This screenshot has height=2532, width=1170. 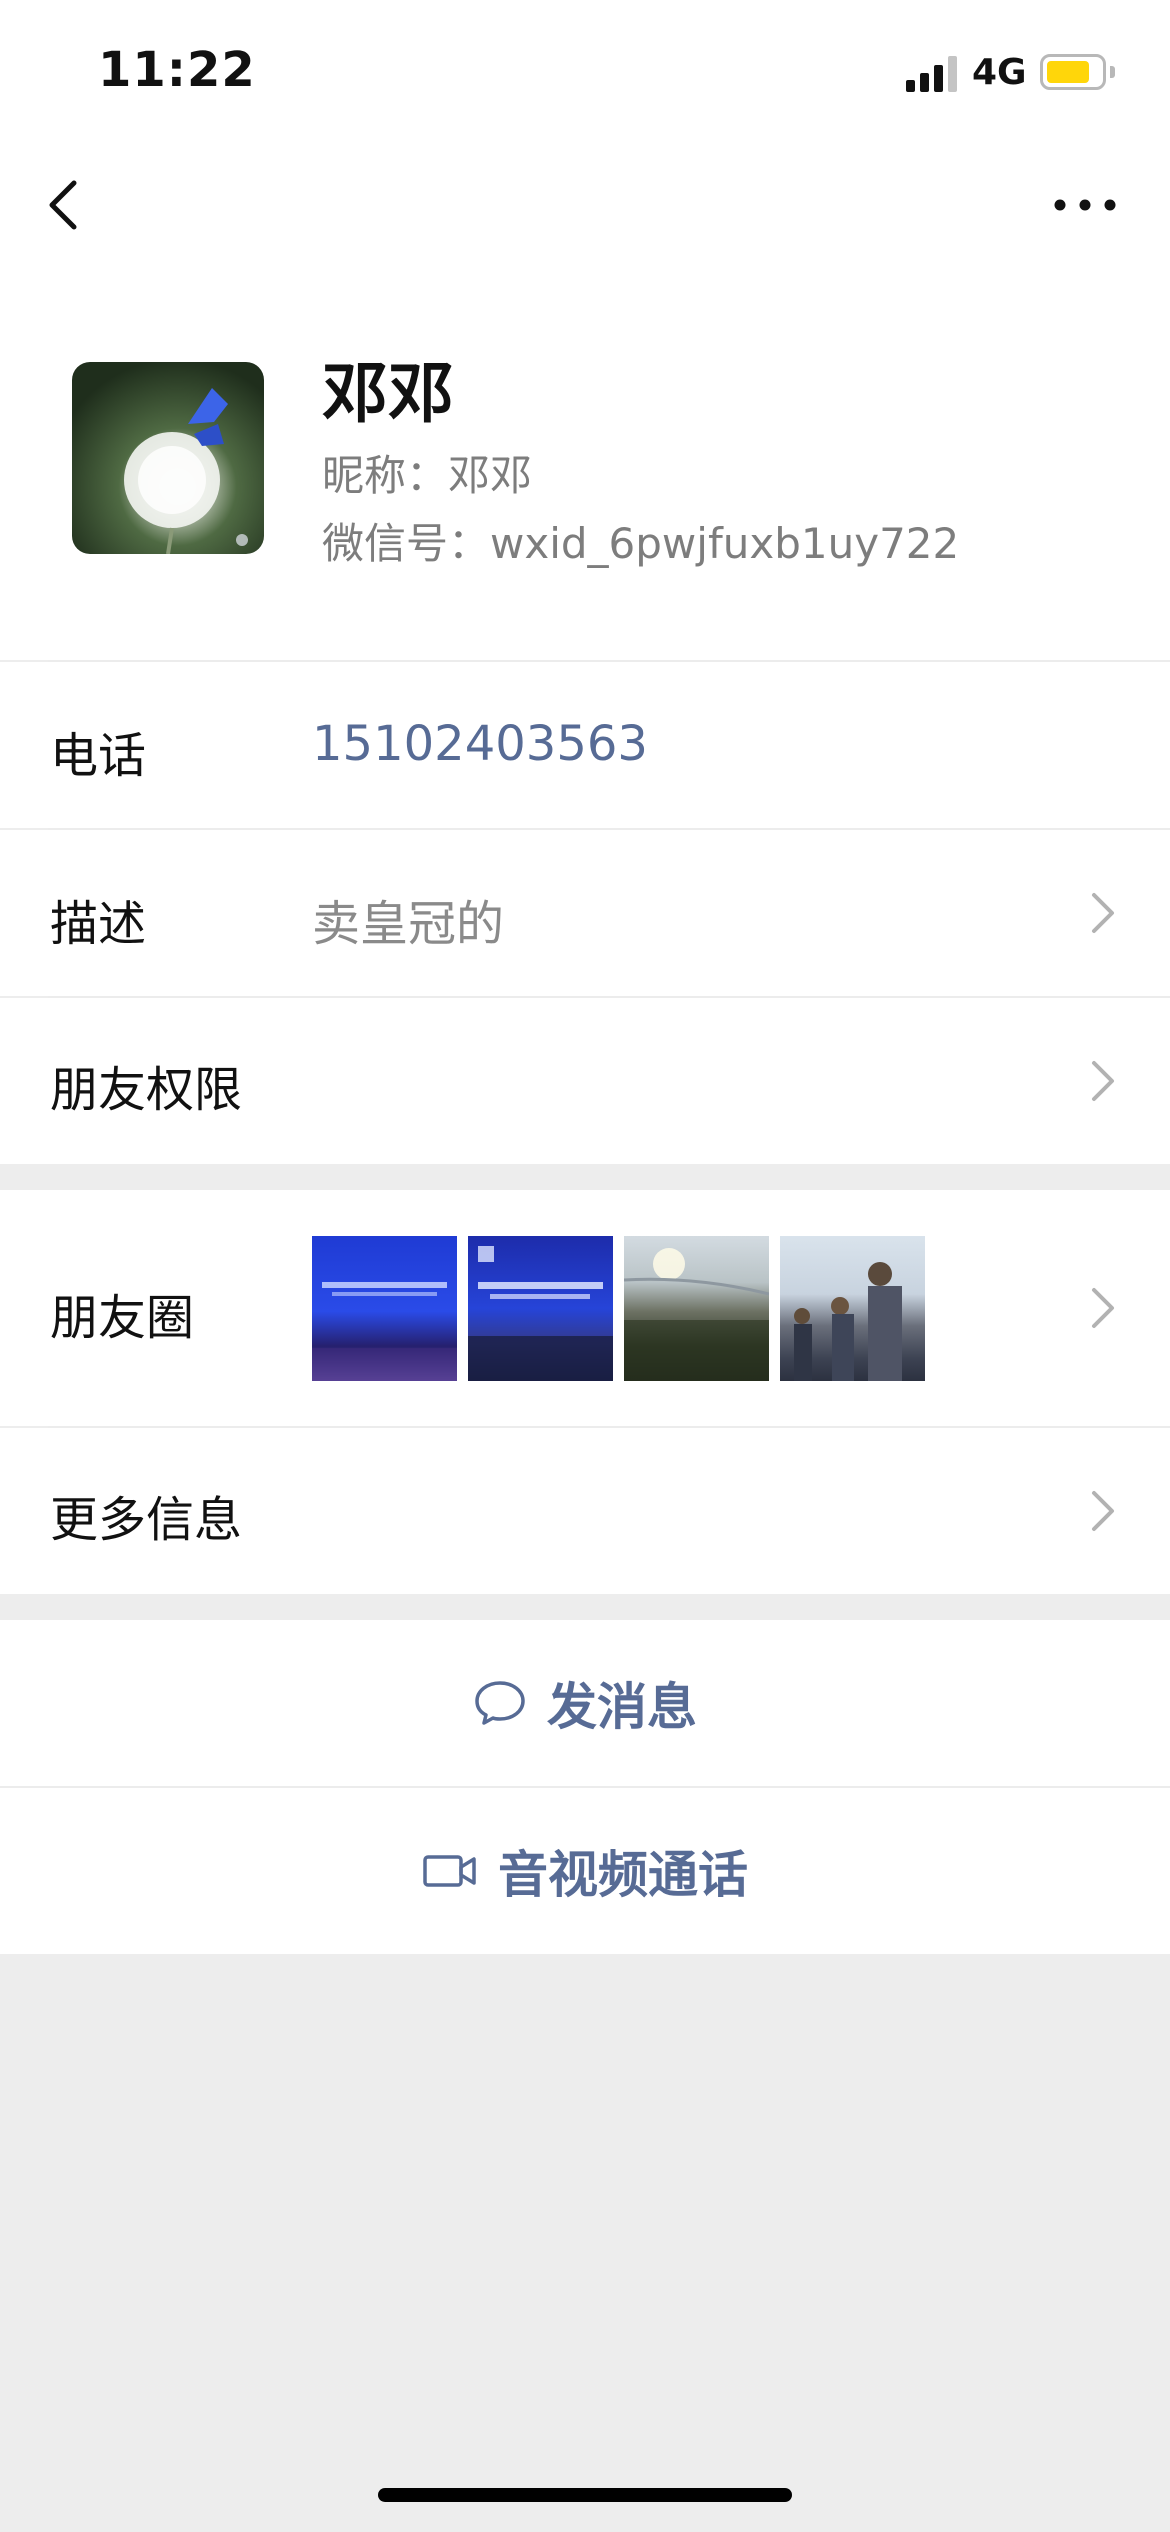 I want to click on ellipsis-icon, so click(x=1085, y=205).